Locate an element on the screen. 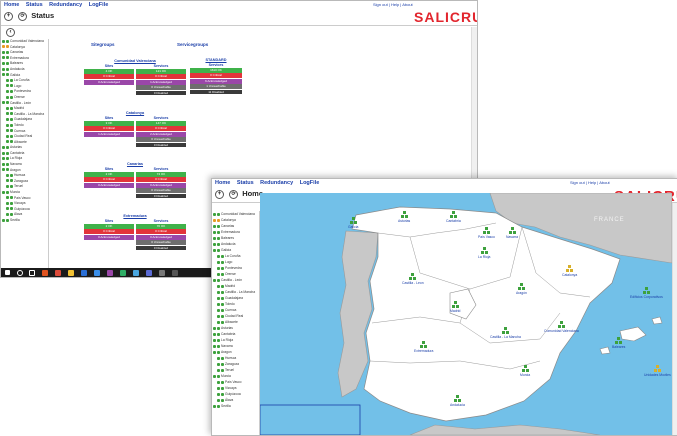 The image size is (677, 436). sites-status-cell: 1 Acknowledged is located at coordinates (109, 134).